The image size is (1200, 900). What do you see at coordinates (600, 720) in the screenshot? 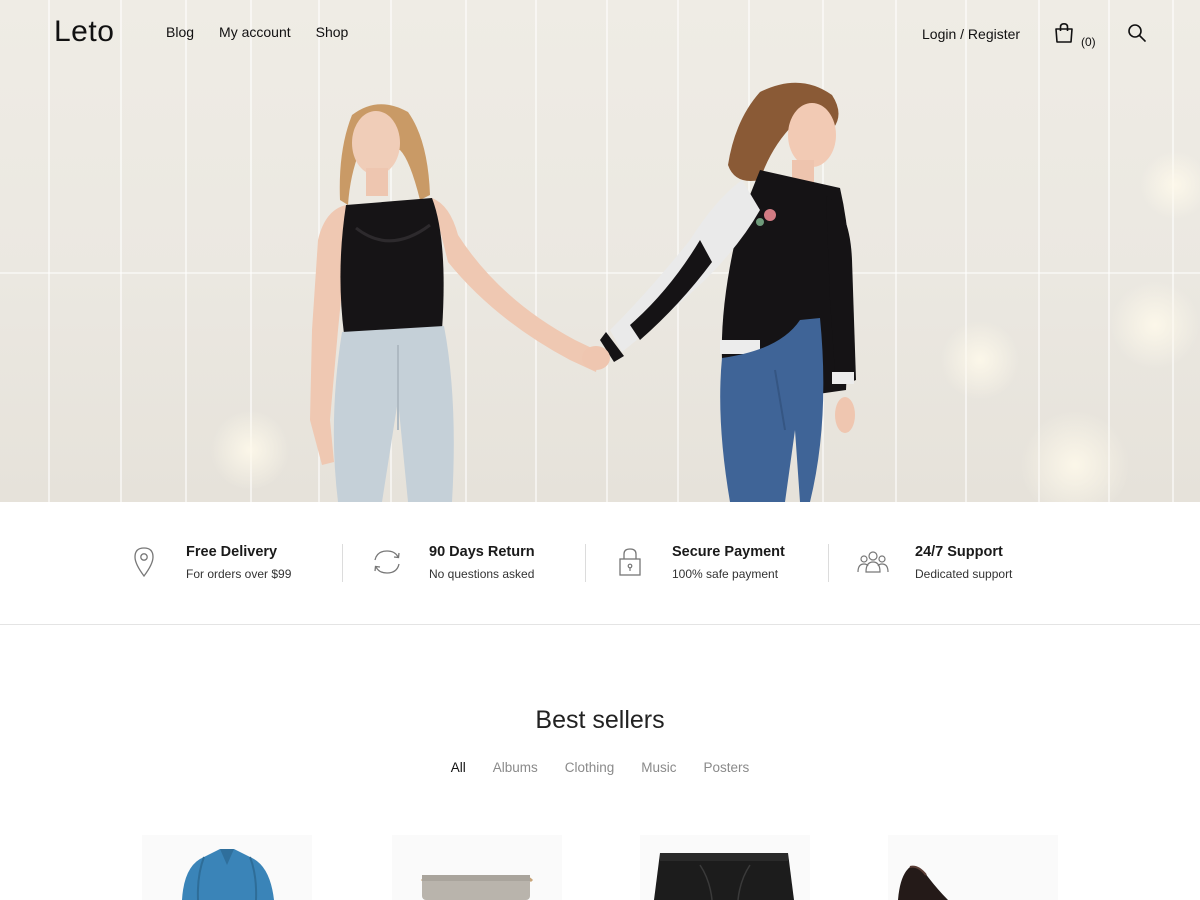
I see `best-sellers-title: Best sellers` at bounding box center [600, 720].